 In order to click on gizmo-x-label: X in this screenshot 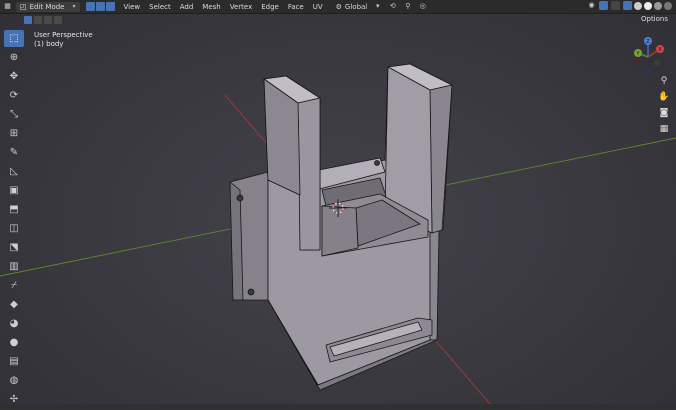, I will do `click(660, 50)`.